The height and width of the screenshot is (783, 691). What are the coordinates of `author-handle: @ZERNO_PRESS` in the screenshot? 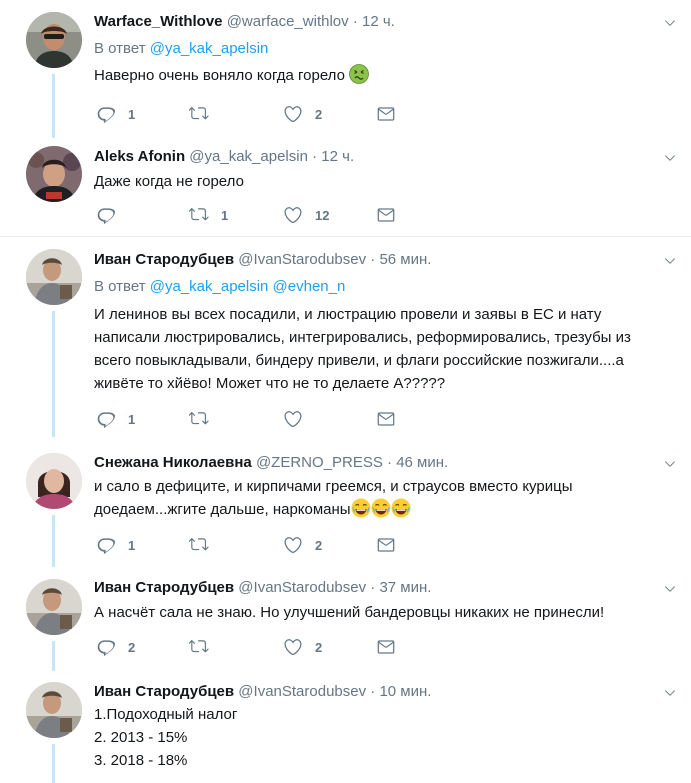 It's located at (319, 462).